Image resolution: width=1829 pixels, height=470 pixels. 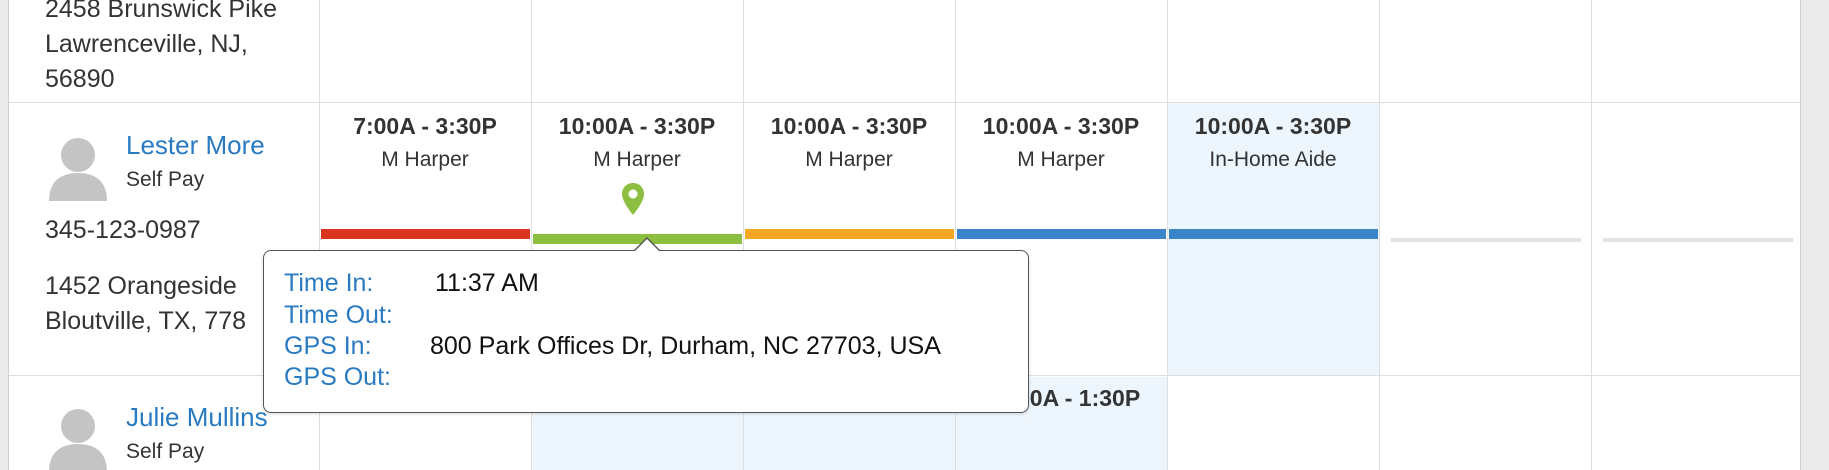 I want to click on gps-out-label: GPS Out:, so click(x=337, y=377).